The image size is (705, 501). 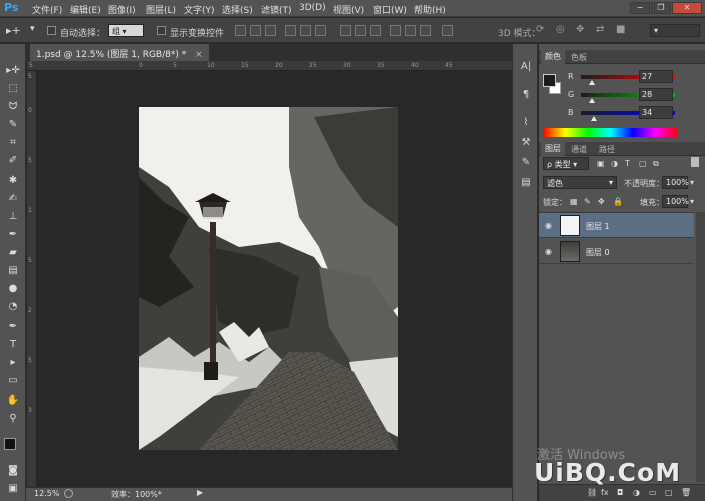 I want to click on show-transform-checkbox, so click(x=161, y=30).